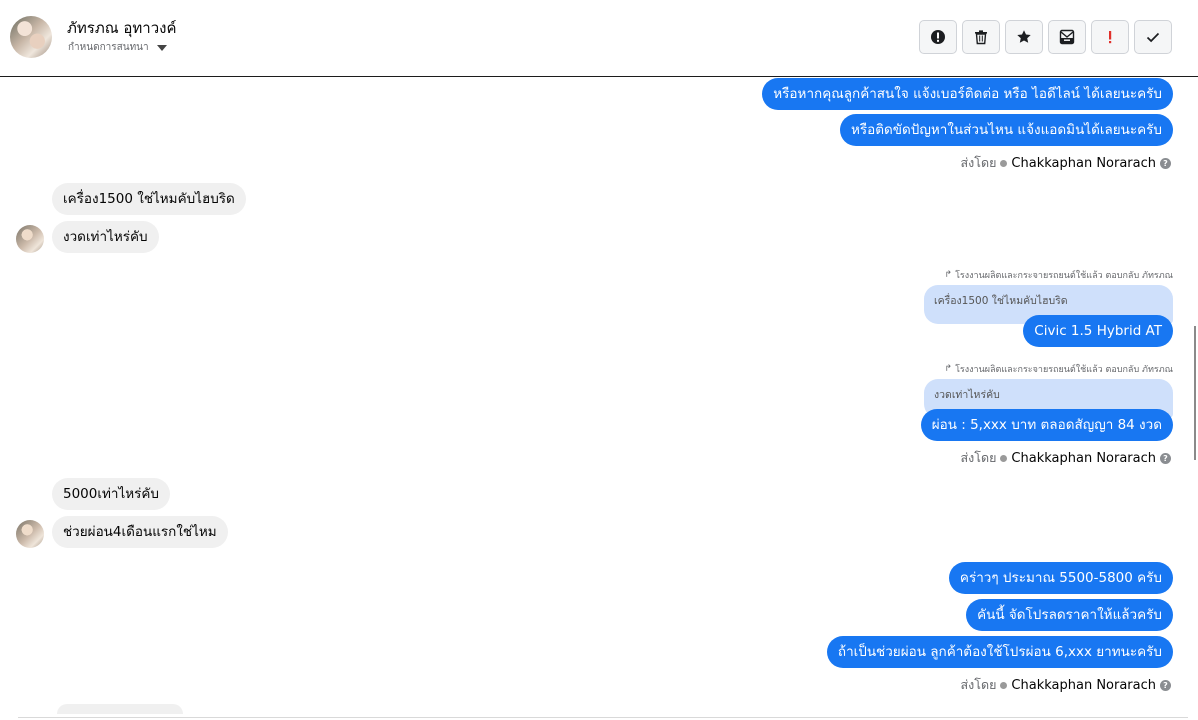 This screenshot has width=1198, height=720. What do you see at coordinates (120, 709) in the screenshot?
I see `incoming-message-partial` at bounding box center [120, 709].